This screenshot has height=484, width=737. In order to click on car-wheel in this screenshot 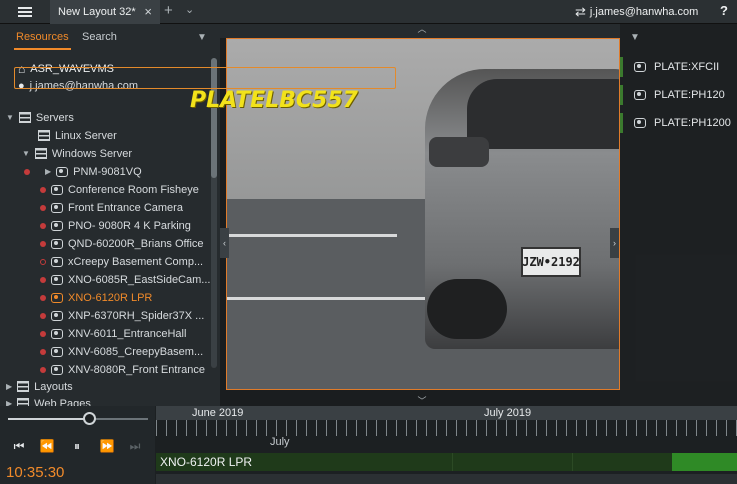, I will do `click(467, 309)`.